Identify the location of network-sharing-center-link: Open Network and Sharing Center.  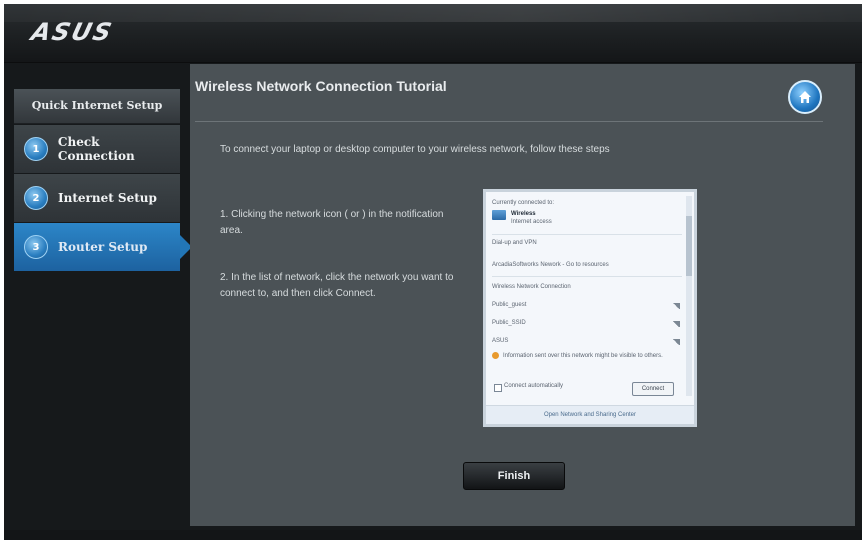
(590, 414).